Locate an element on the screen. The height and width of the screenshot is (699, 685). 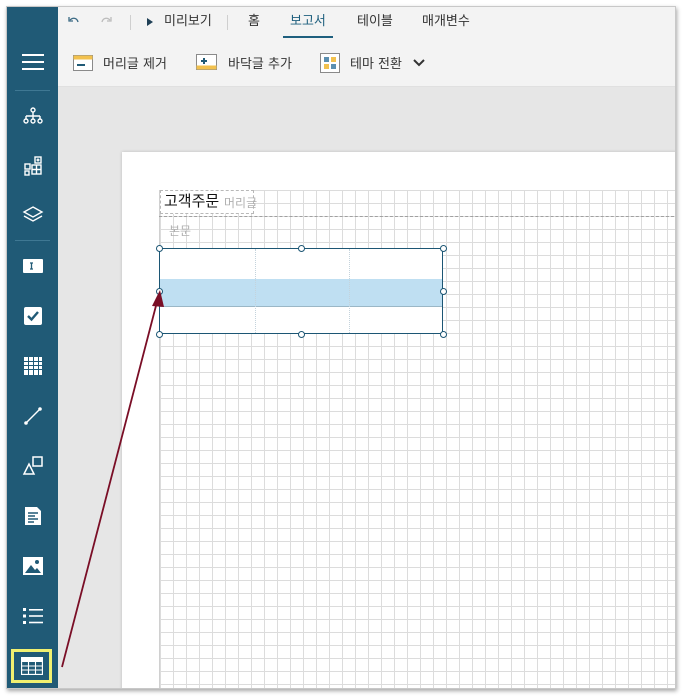
hierarchy-icon is located at coordinates (32, 116).